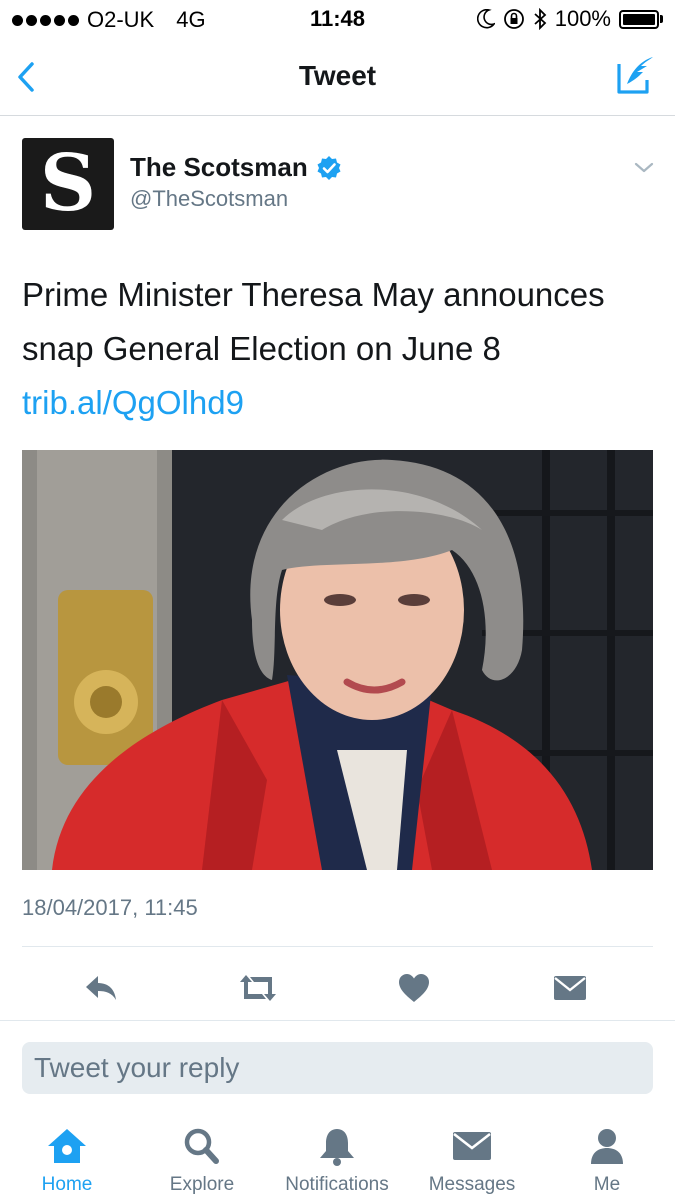 The width and height of the screenshot is (675, 1200). What do you see at coordinates (337, 1184) in the screenshot?
I see `tab-label: Notifications` at bounding box center [337, 1184].